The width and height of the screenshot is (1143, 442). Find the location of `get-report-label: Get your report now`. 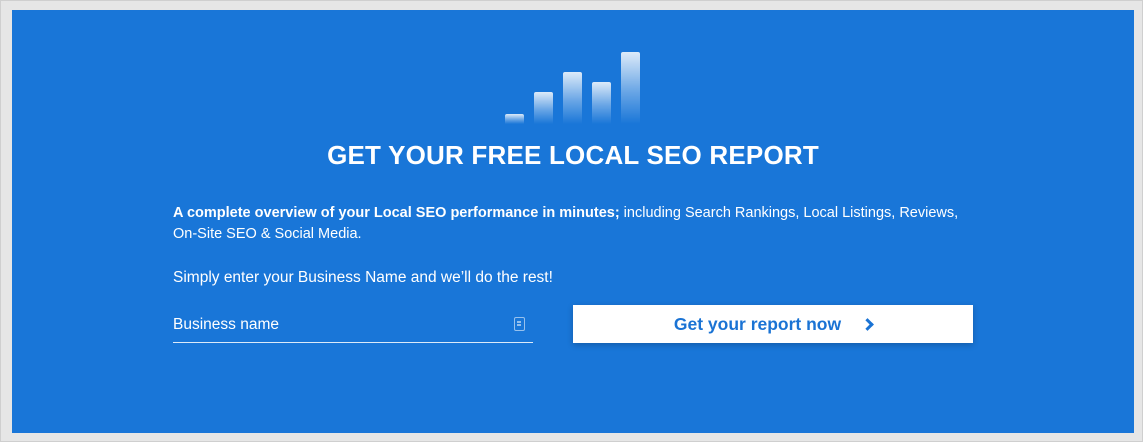

get-report-label: Get your report now is located at coordinates (757, 323).